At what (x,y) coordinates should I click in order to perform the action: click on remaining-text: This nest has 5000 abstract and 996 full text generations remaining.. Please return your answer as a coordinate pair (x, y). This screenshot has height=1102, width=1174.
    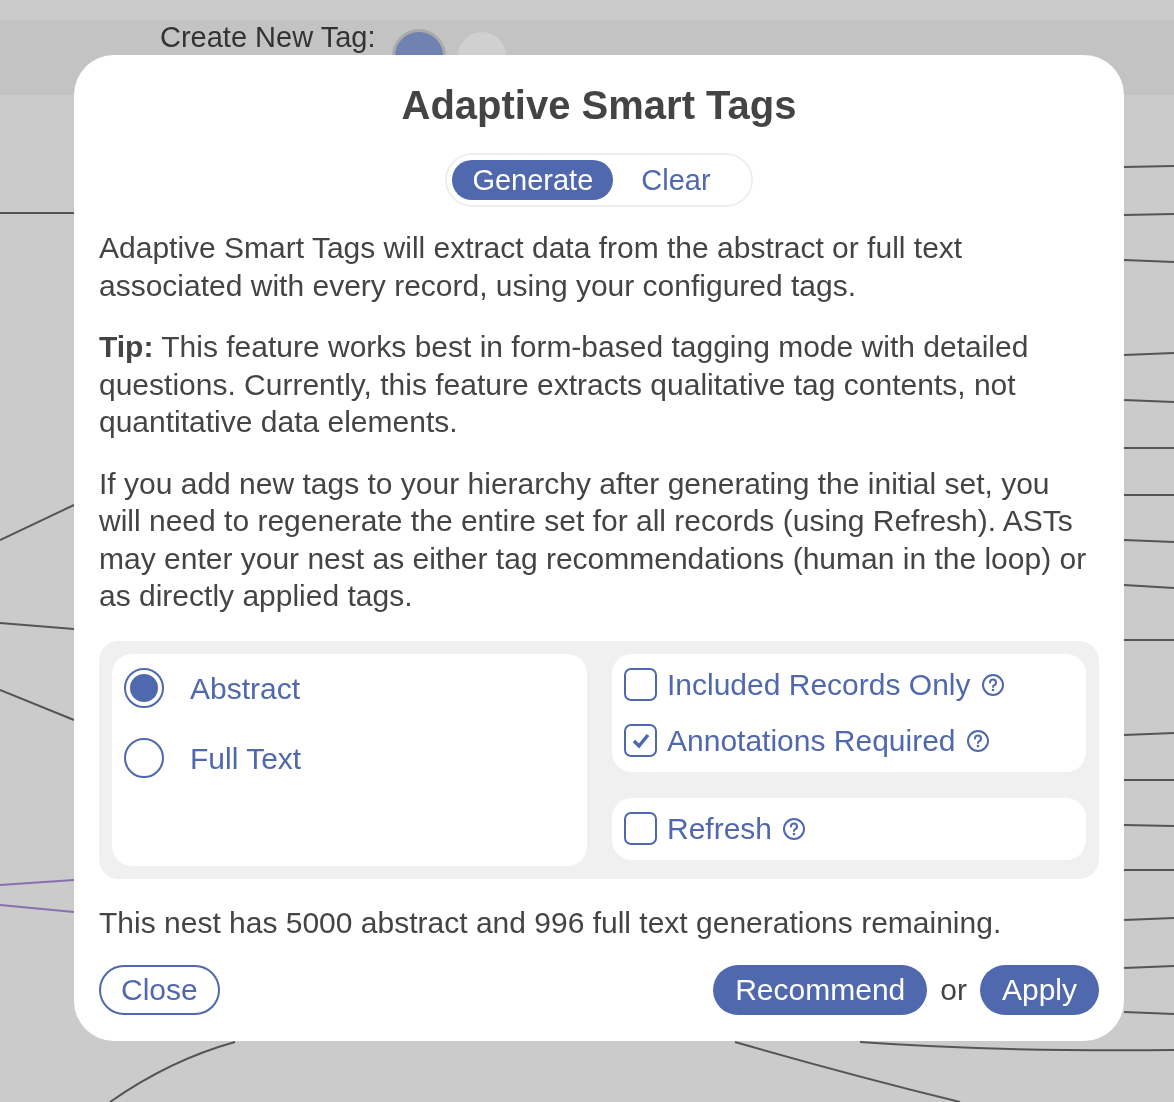
    Looking at the image, I should click on (551, 922).